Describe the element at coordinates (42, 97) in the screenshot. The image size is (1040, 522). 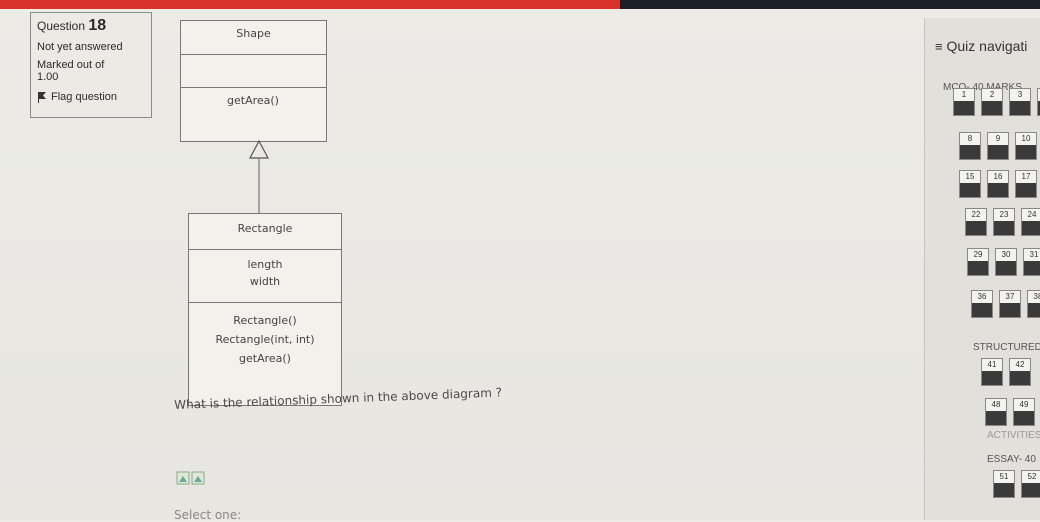
I see `flag-icon` at that location.